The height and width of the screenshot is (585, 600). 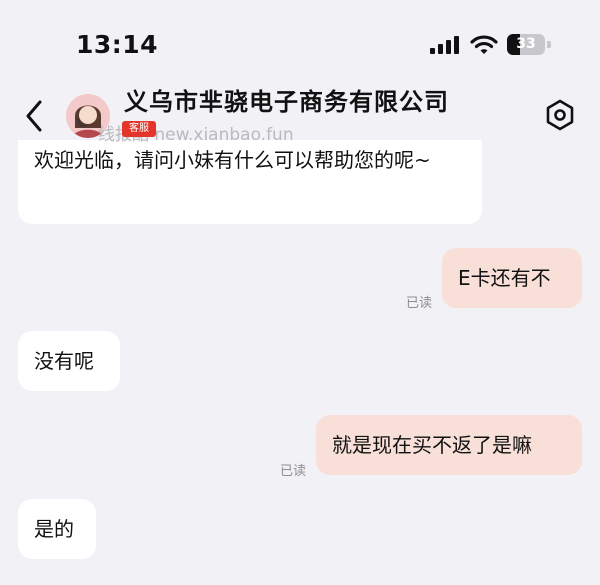 What do you see at coordinates (69, 361) in the screenshot?
I see `message-bubble-incoming: 没有呢` at bounding box center [69, 361].